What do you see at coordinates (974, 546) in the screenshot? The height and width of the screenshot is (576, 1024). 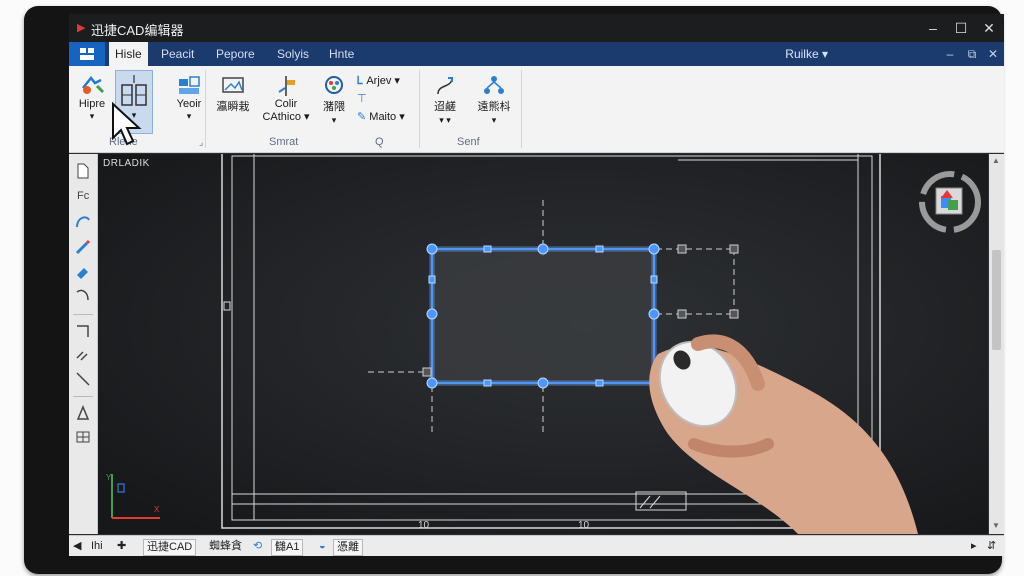 I see `statusbar-menu-icon: ▸` at bounding box center [974, 546].